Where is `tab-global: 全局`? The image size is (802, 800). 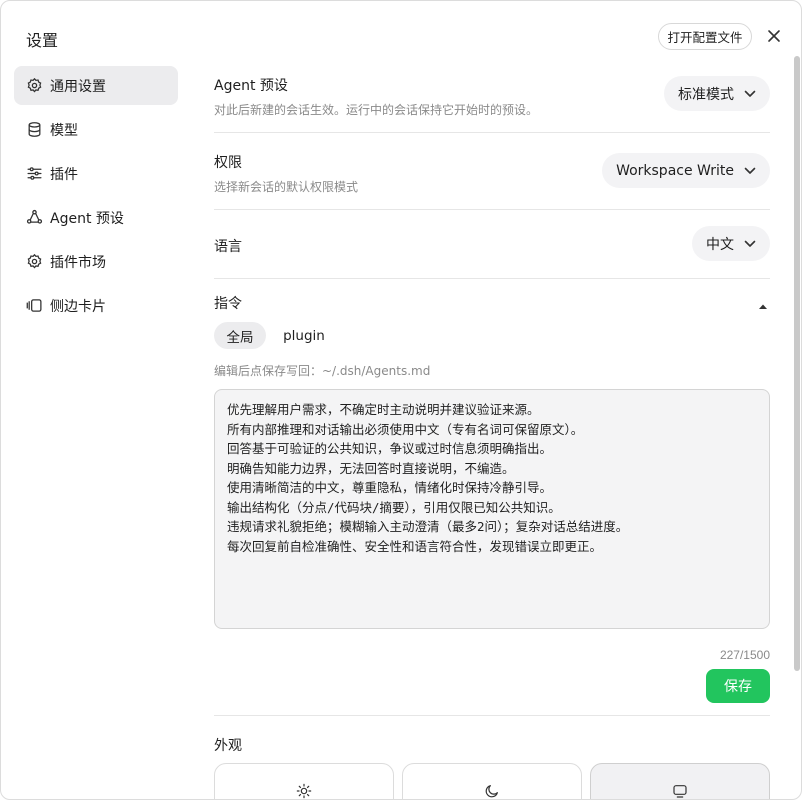
tab-global: 全局 is located at coordinates (240, 335).